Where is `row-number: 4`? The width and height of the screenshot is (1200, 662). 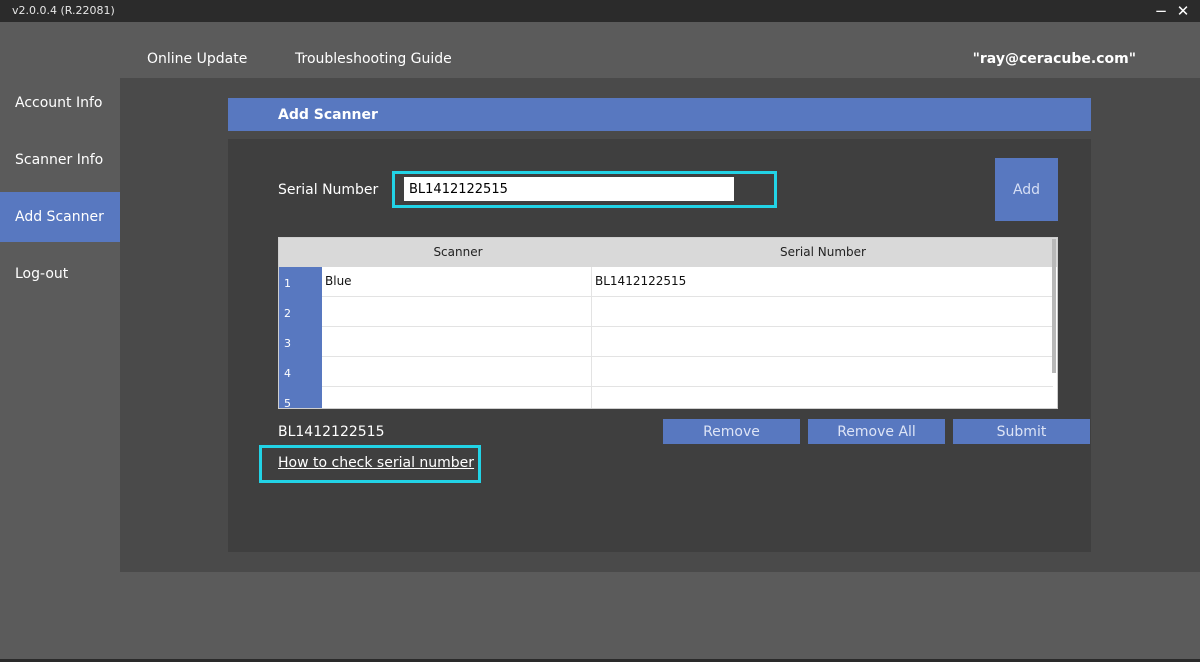
row-number: 4 is located at coordinates (300, 372).